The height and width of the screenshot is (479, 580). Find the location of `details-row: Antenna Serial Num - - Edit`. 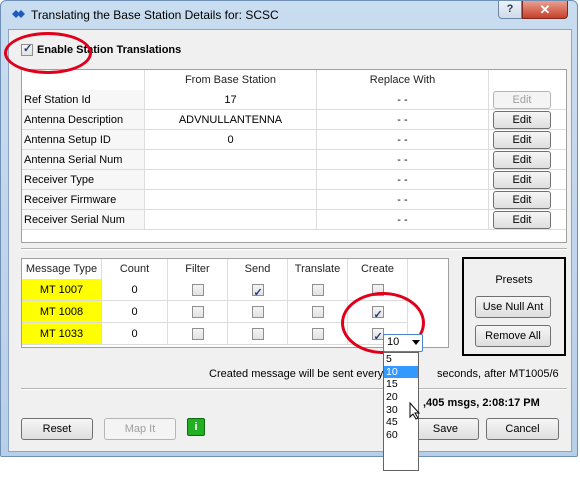

details-row: Antenna Serial Num - - Edit is located at coordinates (294, 160).